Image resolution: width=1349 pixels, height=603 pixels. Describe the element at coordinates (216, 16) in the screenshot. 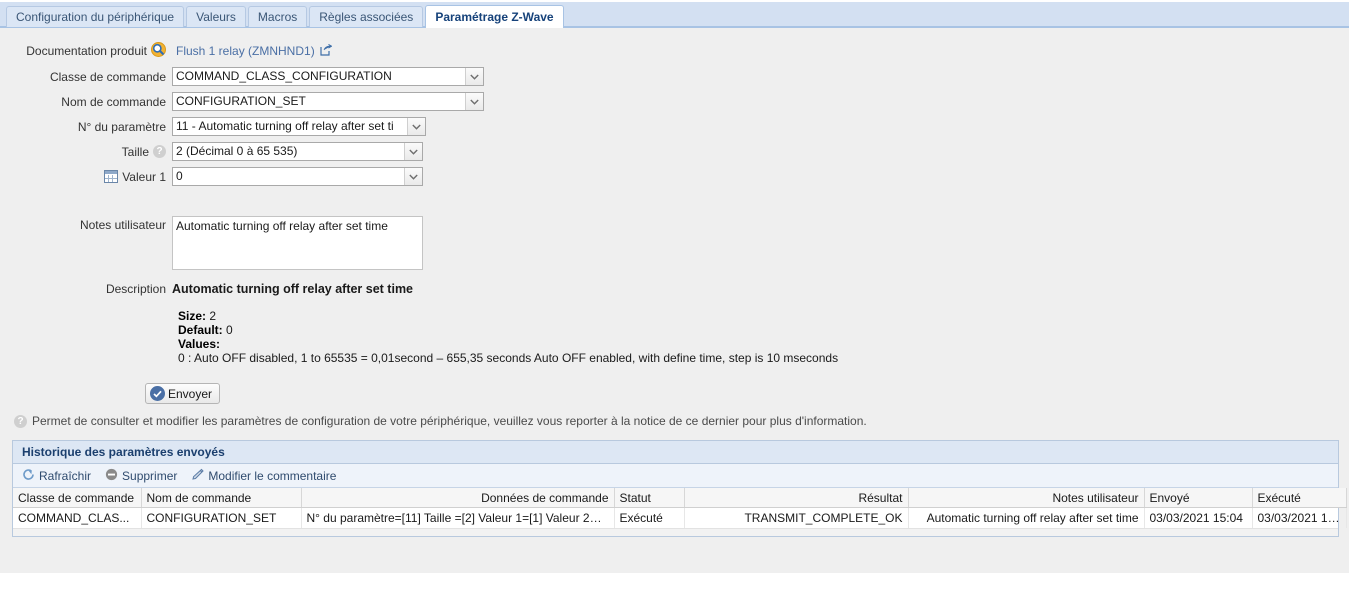

I see `tab-valeurs: Valeurs` at that location.